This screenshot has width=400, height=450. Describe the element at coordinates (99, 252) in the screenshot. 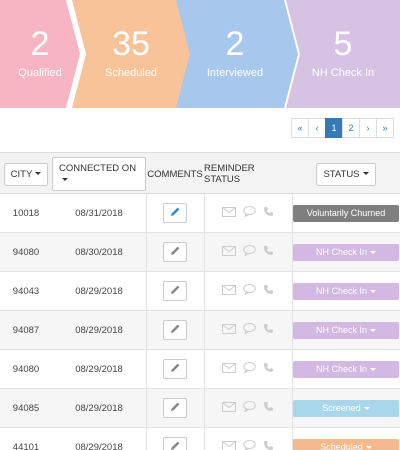

I see `connected-on-cell: 08/30/2018` at that location.